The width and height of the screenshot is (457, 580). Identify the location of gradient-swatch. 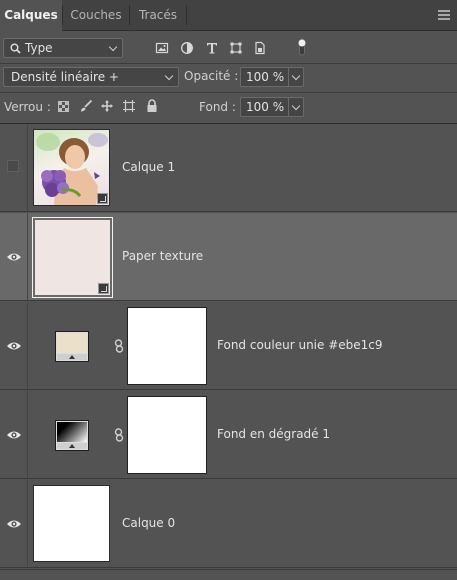
(72, 432).